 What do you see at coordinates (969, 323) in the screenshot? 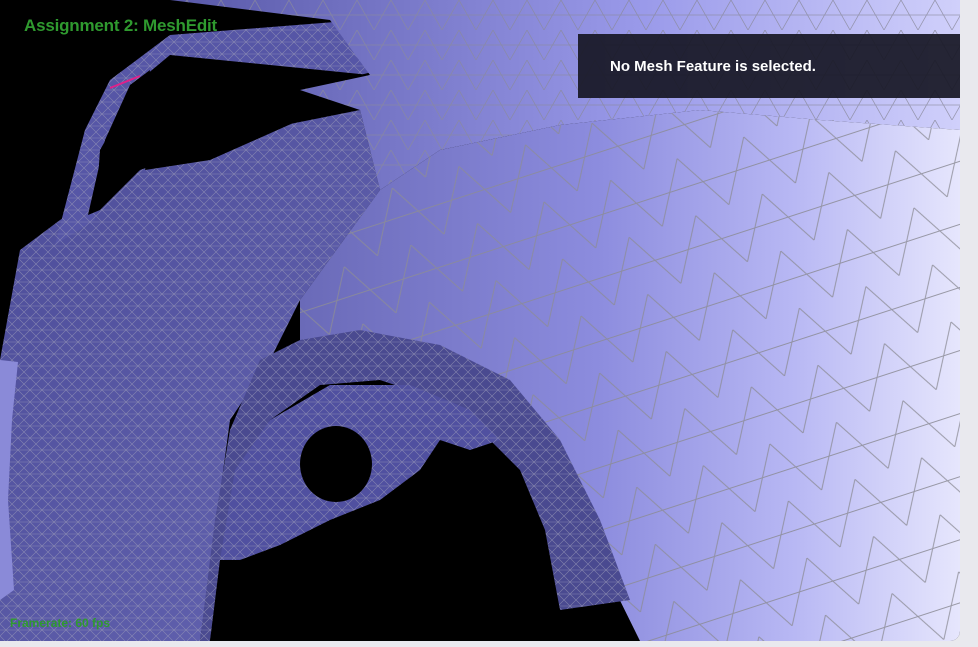
I see `window-gutter` at bounding box center [969, 323].